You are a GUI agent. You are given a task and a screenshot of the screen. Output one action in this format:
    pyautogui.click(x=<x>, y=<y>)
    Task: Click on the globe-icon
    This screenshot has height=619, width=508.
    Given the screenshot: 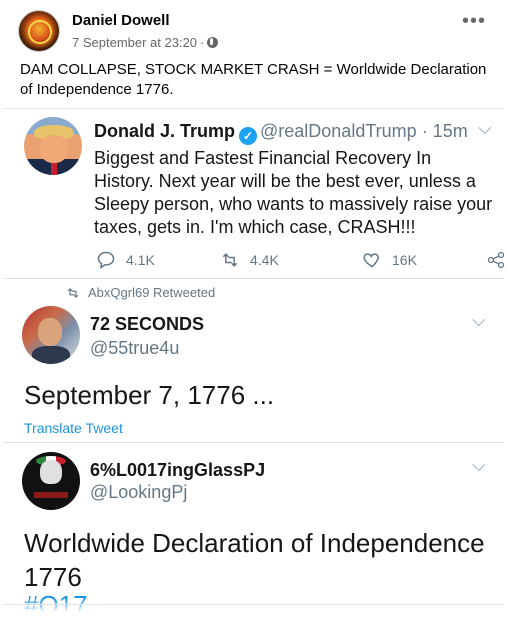 What is the action you would take?
    pyautogui.click(x=213, y=42)
    